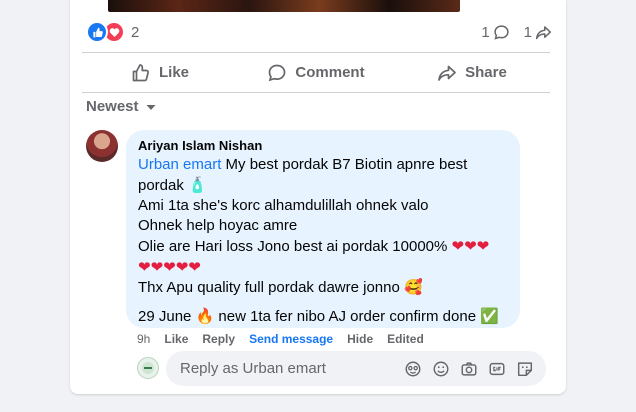  Describe the element at coordinates (113, 32) in the screenshot. I see `reactions-summary: 2` at that location.